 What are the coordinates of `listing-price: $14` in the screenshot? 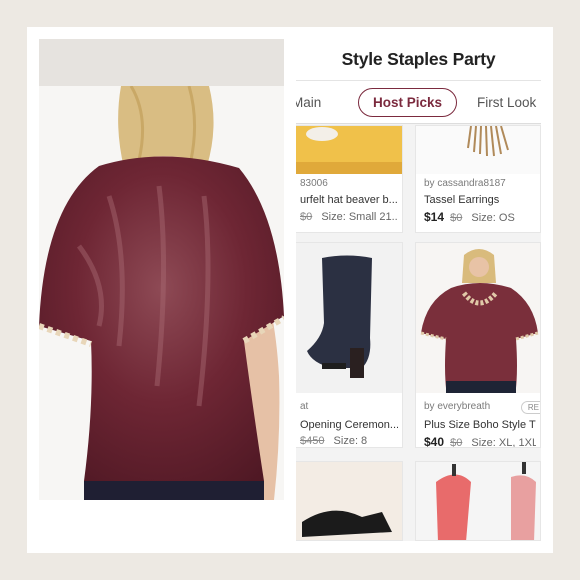 It's located at (434, 217).